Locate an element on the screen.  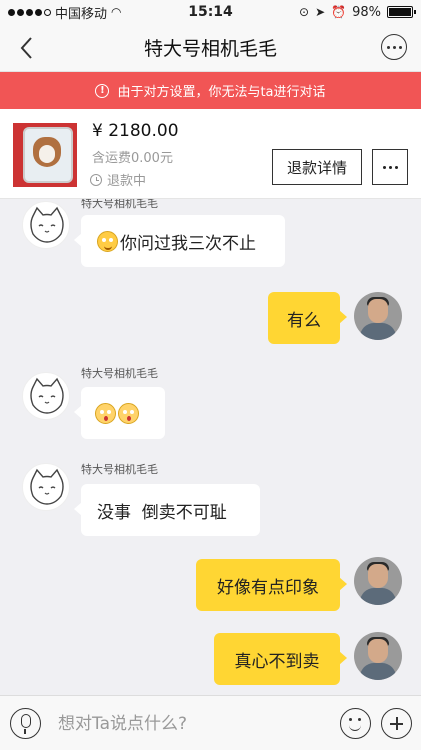
smile-emoji-icon is located at coordinates (107, 241).